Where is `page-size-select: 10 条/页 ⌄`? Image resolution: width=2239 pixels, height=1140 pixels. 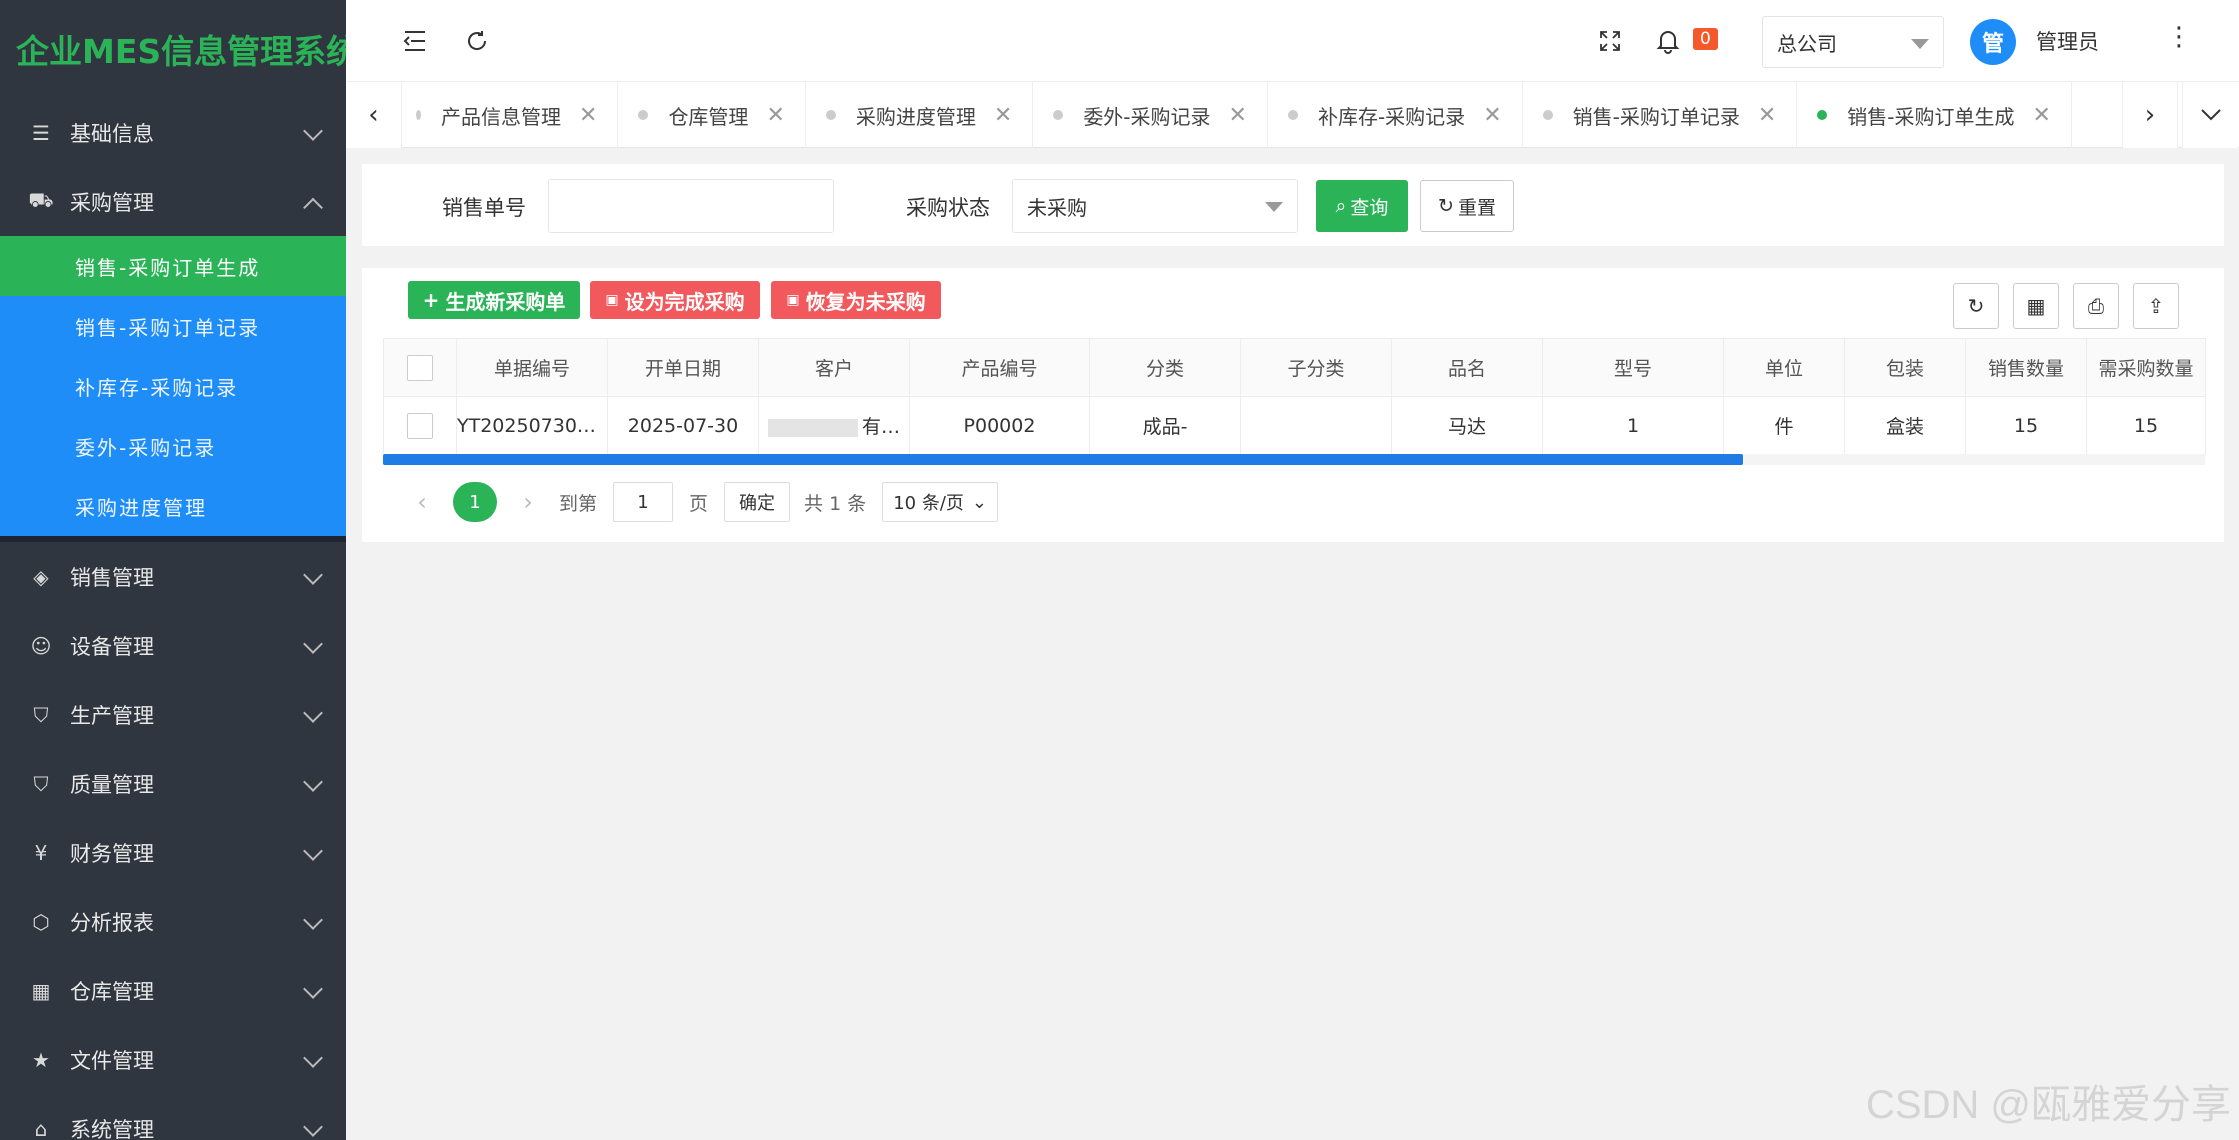 page-size-select: 10 条/页 ⌄ is located at coordinates (940, 502).